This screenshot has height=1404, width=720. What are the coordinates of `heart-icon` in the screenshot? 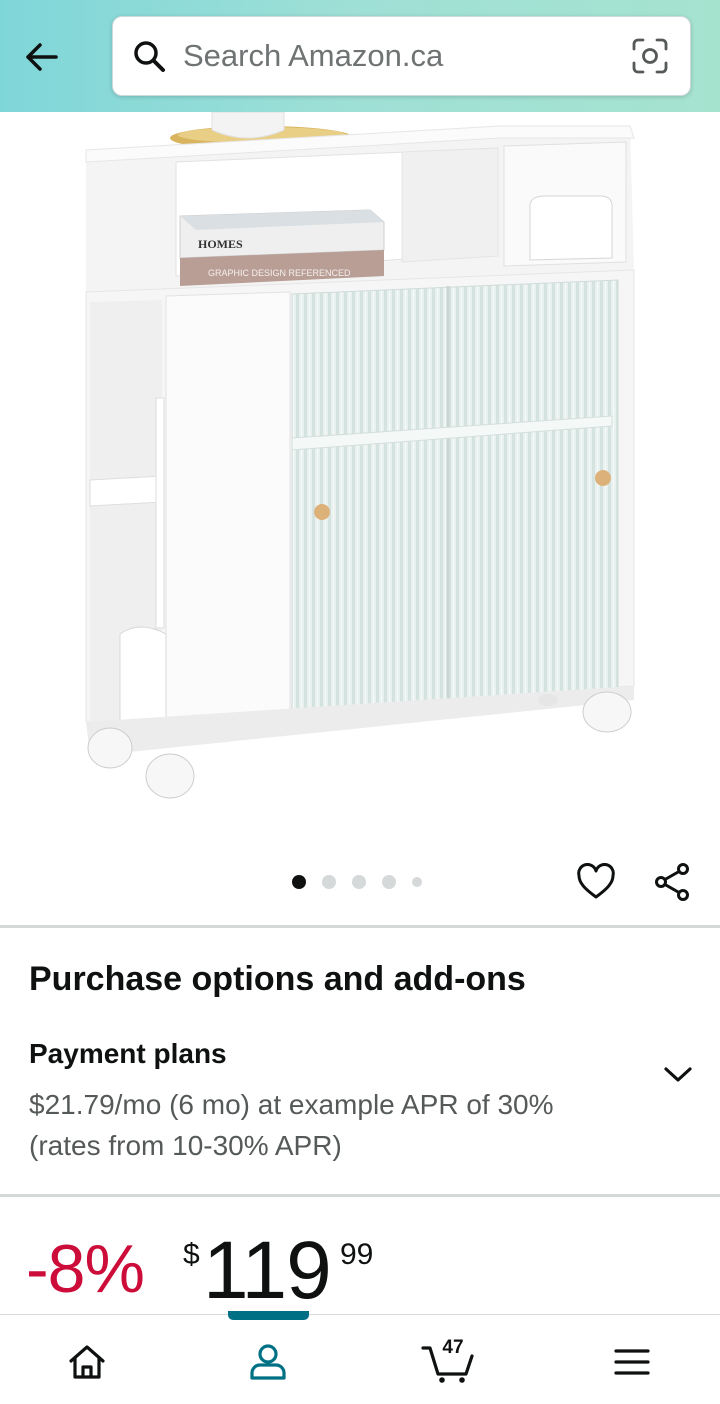 It's located at (596, 881).